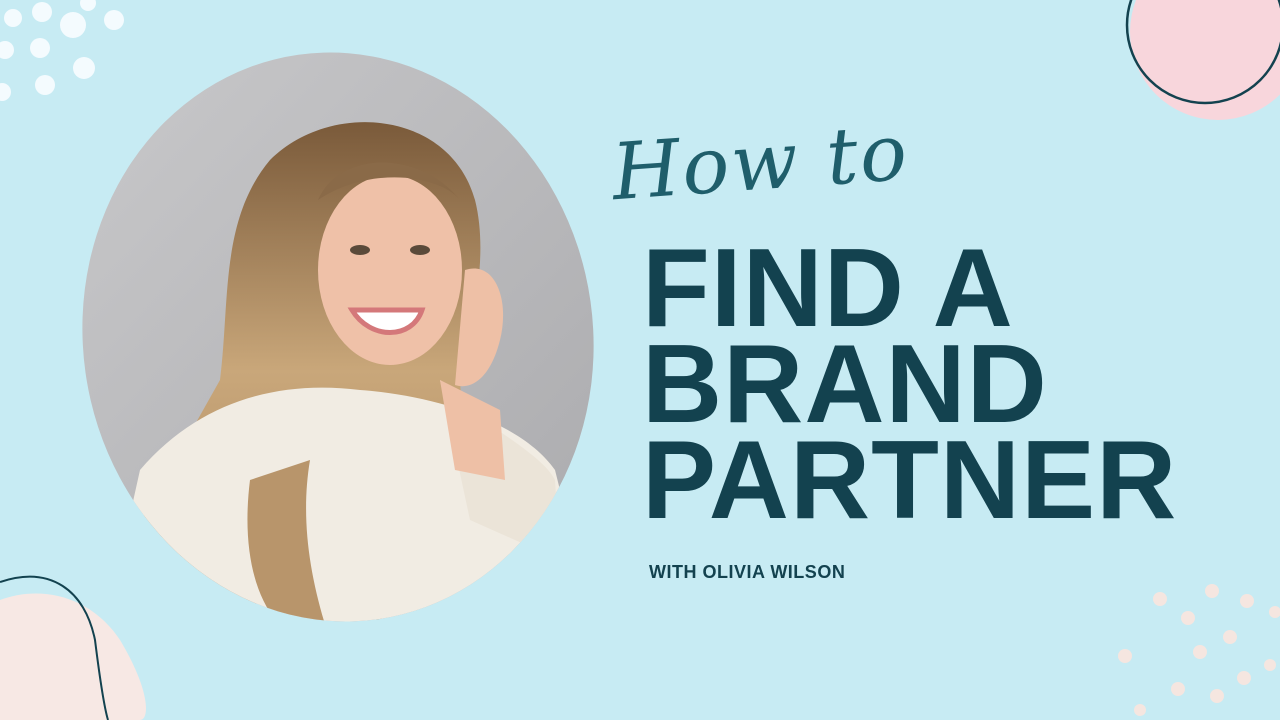 This screenshot has height=720, width=1280. Describe the element at coordinates (390, 270) in the screenshot. I see `face` at that location.